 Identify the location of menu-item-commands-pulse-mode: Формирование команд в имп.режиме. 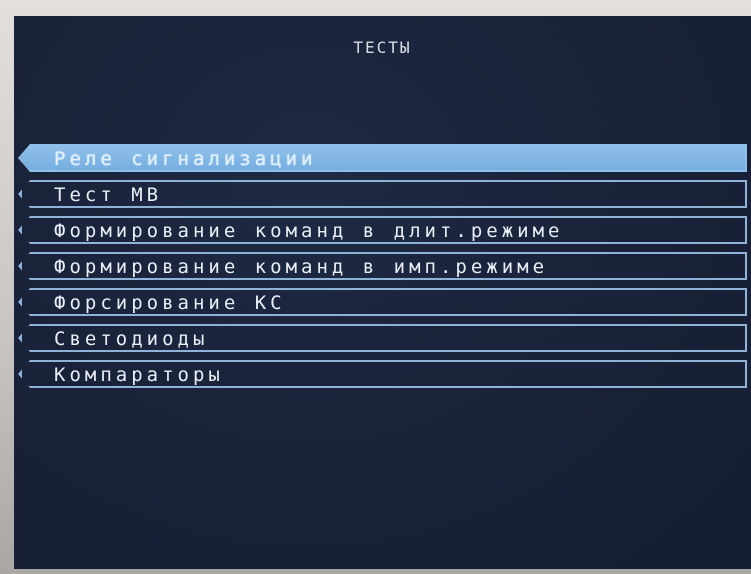
(382, 266).